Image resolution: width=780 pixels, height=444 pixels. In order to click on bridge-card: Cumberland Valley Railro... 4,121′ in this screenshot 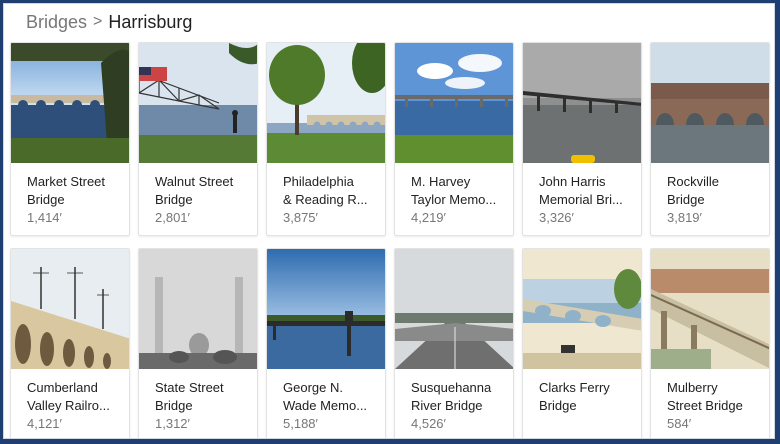, I will do `click(70, 343)`.